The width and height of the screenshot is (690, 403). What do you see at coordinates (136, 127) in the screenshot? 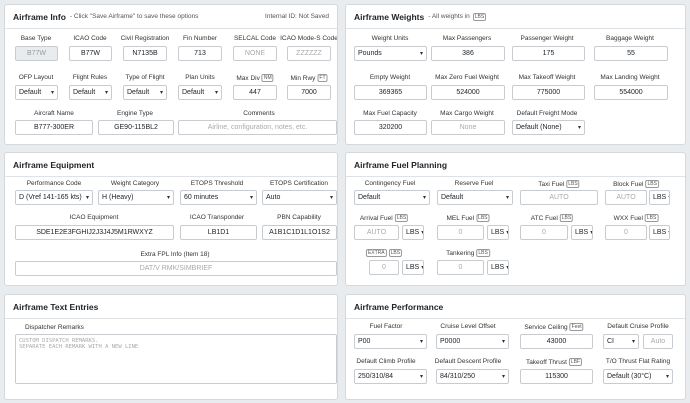
I see `engine-type-field: GE90-115BL2` at bounding box center [136, 127].